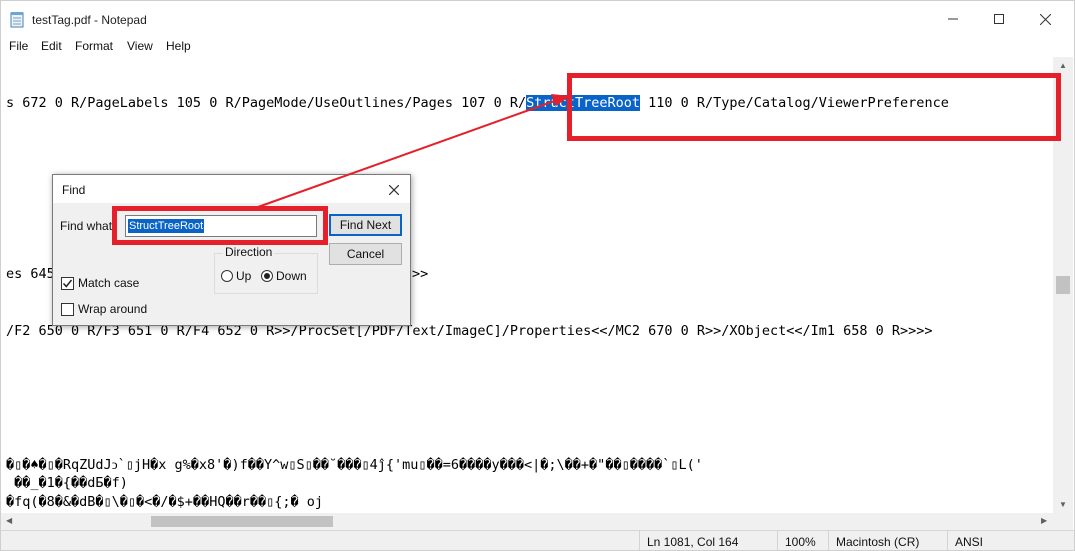 The height and width of the screenshot is (551, 1075). I want to click on annotation-arrow, so click(413, 151).